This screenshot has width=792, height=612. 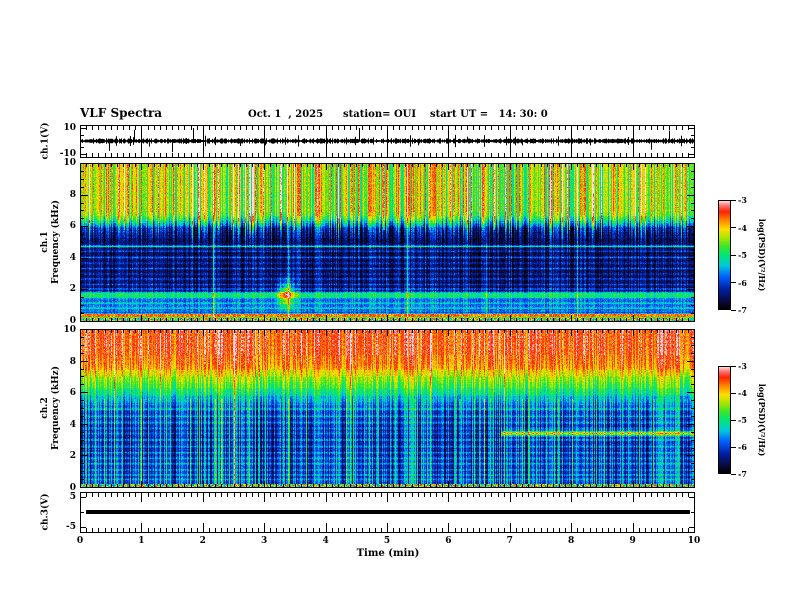 What do you see at coordinates (264, 541) in the screenshot?
I see `x-axis-tick-label: 3` at bounding box center [264, 541].